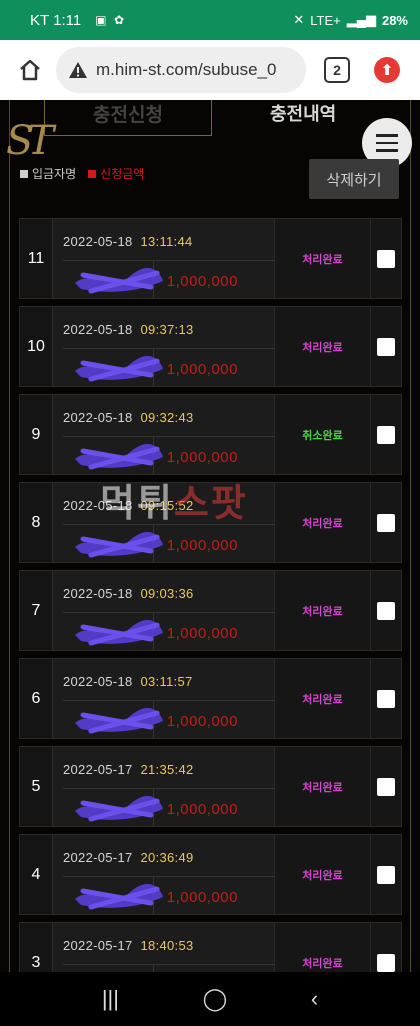 The image size is (420, 1026). I want to click on history-row: 7 2022-05-18 09:03:36 1,000,000 처리완료, so click(210, 610).